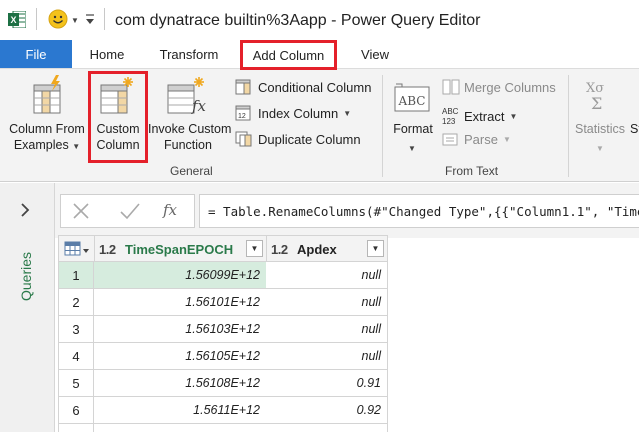  I want to click on tab-home: Home, so click(107, 54).